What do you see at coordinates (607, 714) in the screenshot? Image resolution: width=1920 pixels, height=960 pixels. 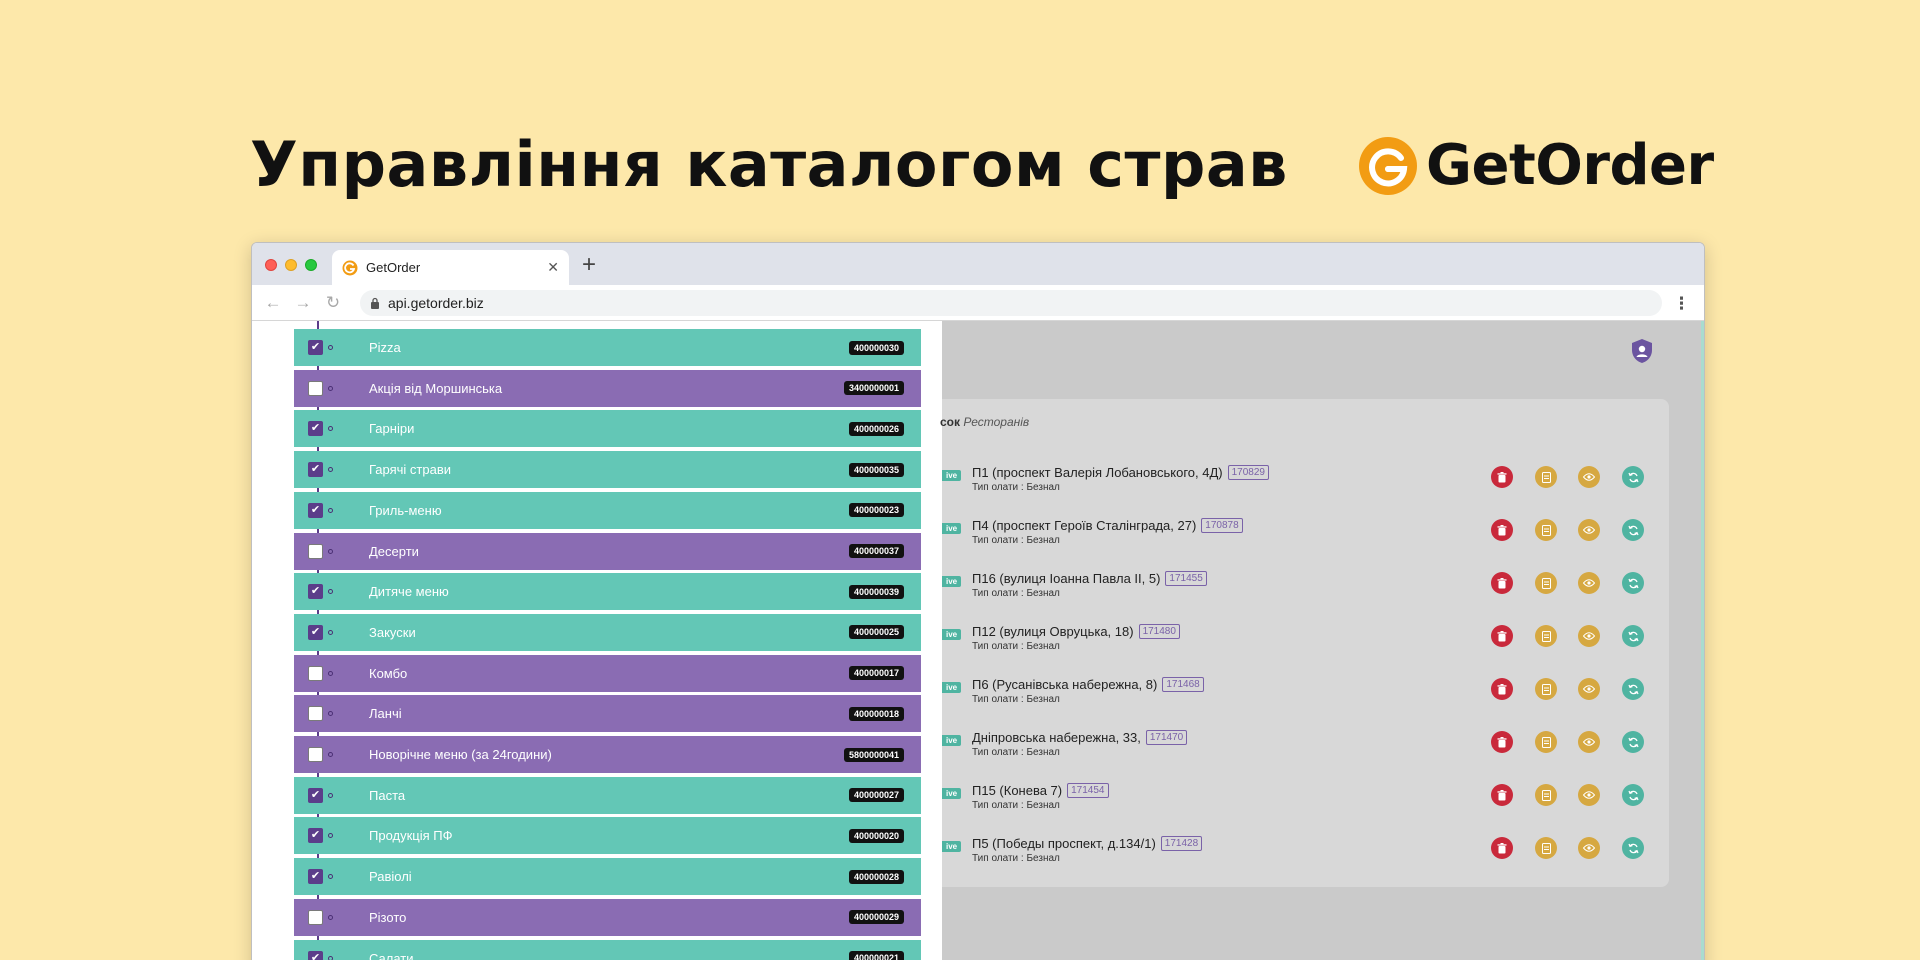 I see `category-row: Ланчі 400000018` at bounding box center [607, 714].